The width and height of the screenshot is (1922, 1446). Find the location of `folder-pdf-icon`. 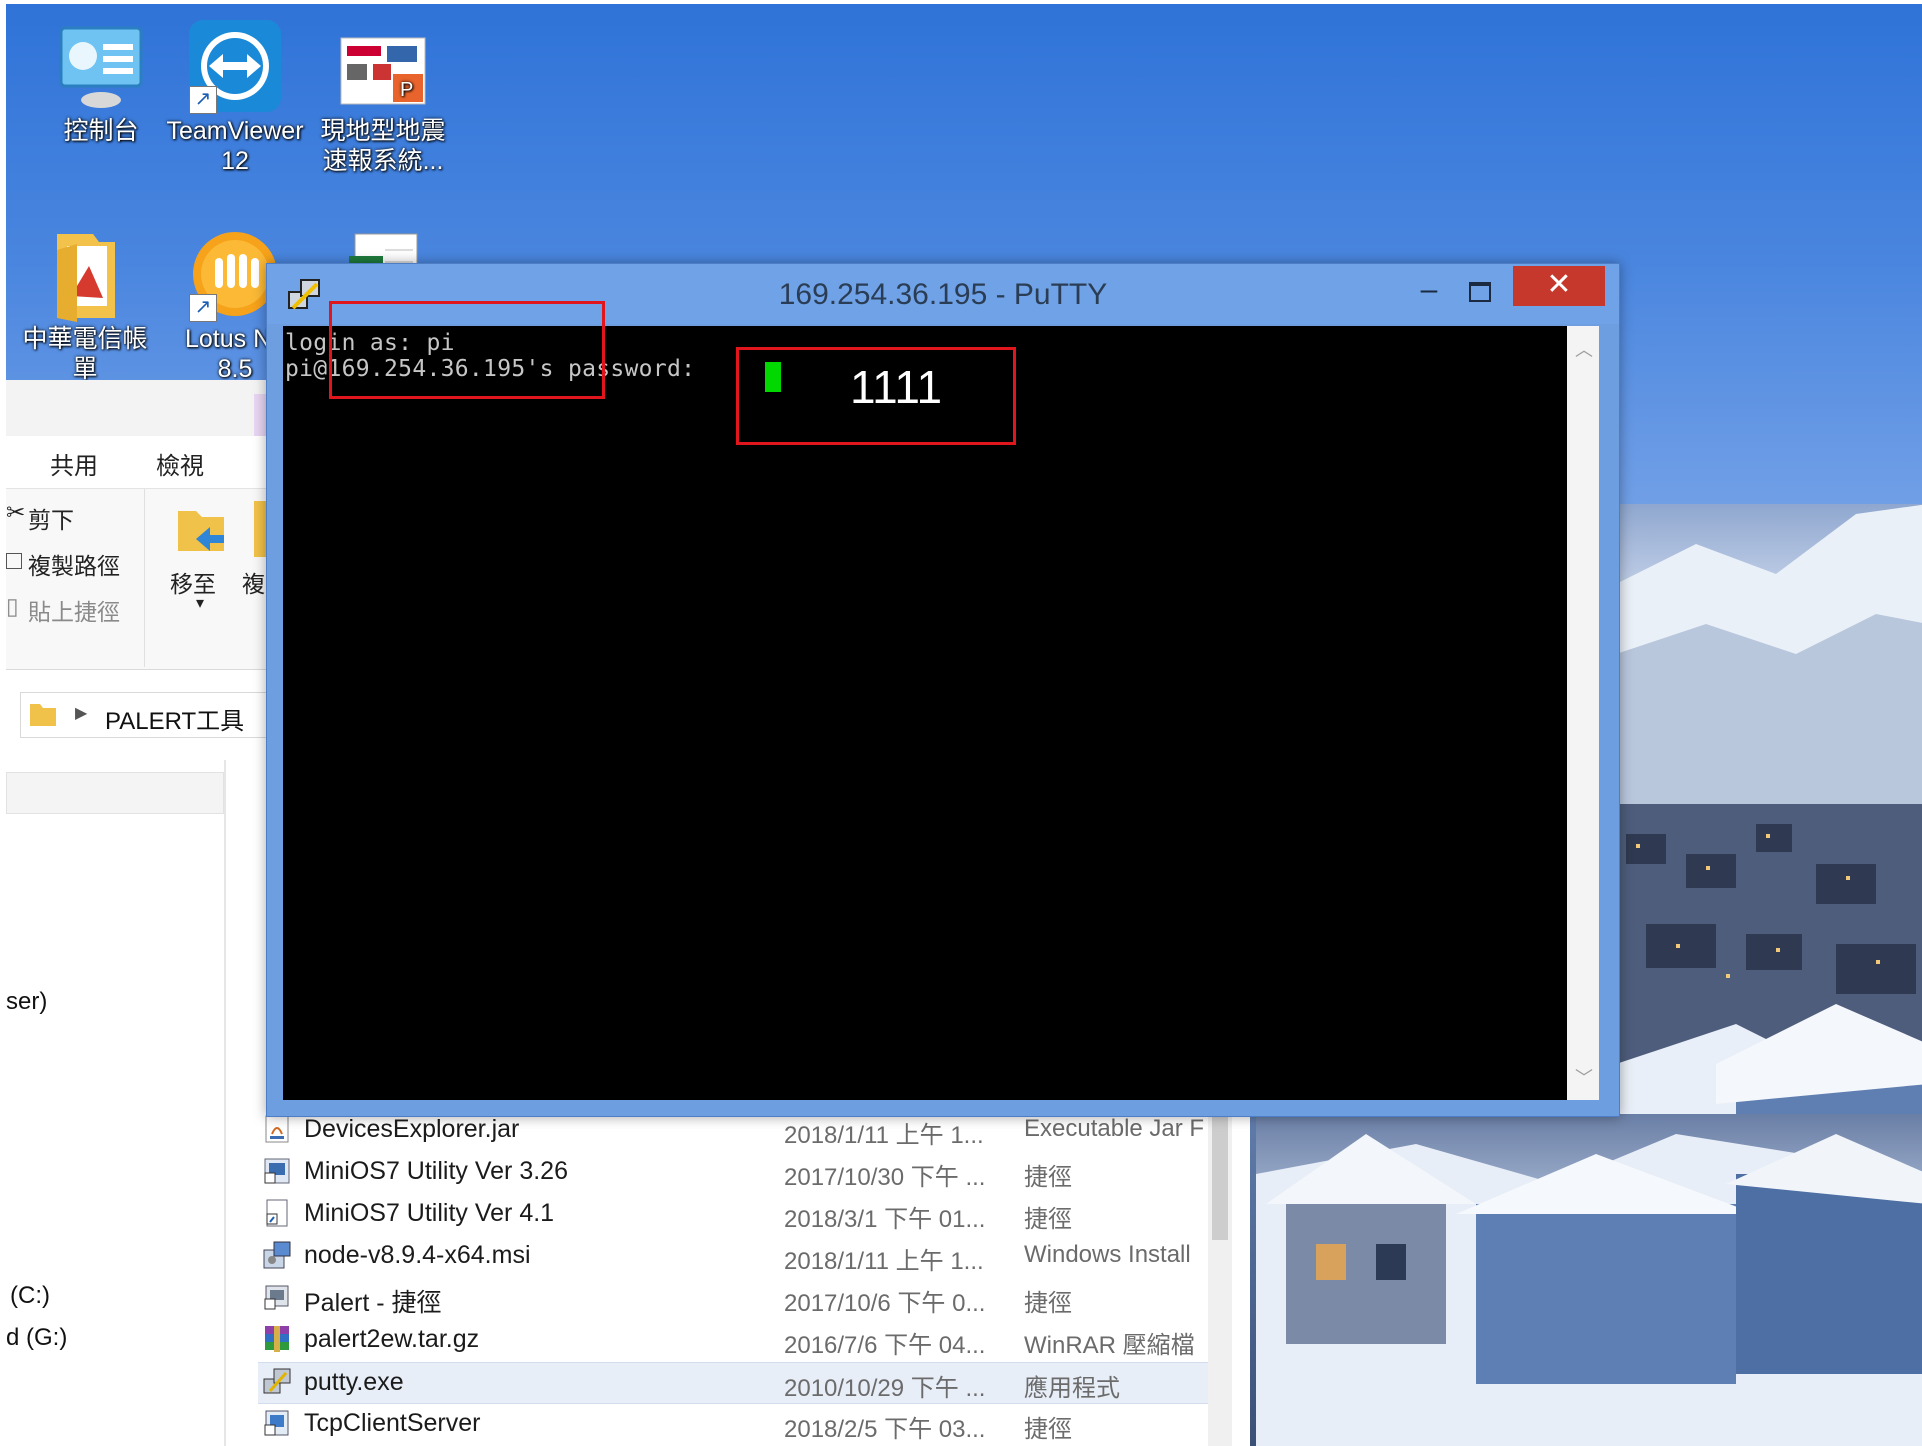

folder-pdf-icon is located at coordinates (85, 274).